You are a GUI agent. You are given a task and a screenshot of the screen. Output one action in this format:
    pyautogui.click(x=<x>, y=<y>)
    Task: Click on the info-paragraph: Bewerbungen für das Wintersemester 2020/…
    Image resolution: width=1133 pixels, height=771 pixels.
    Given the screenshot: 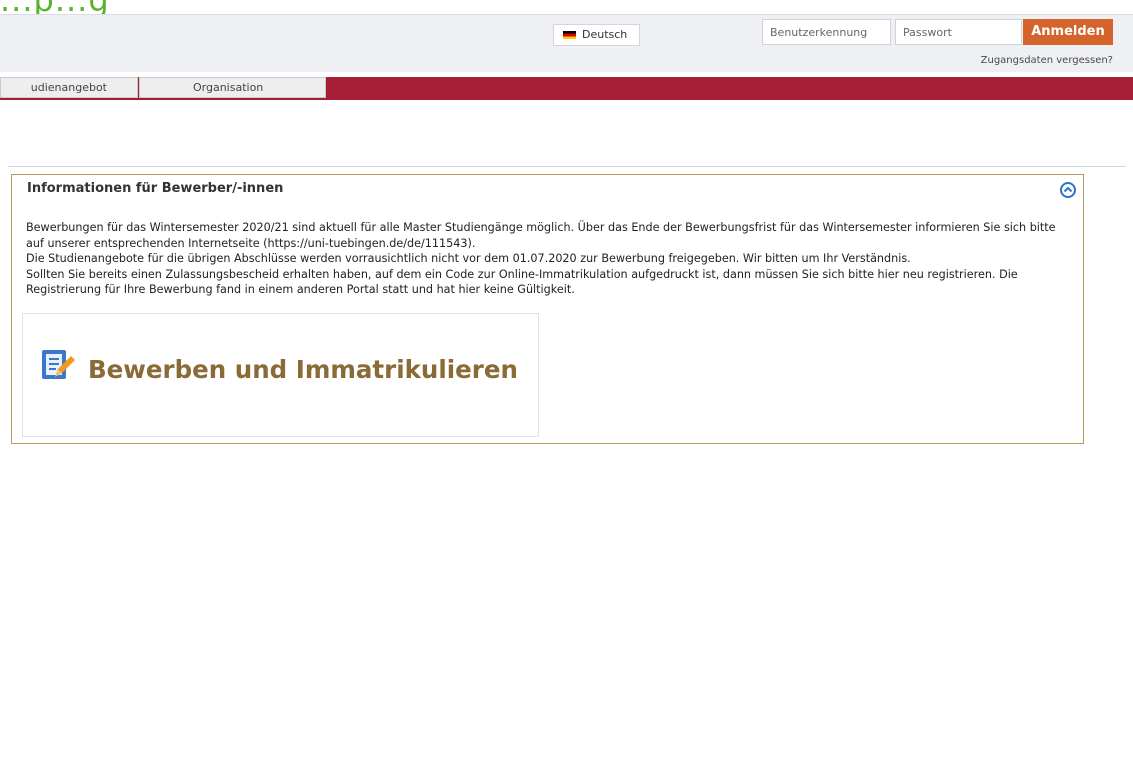 What is the action you would take?
    pyautogui.click(x=541, y=235)
    